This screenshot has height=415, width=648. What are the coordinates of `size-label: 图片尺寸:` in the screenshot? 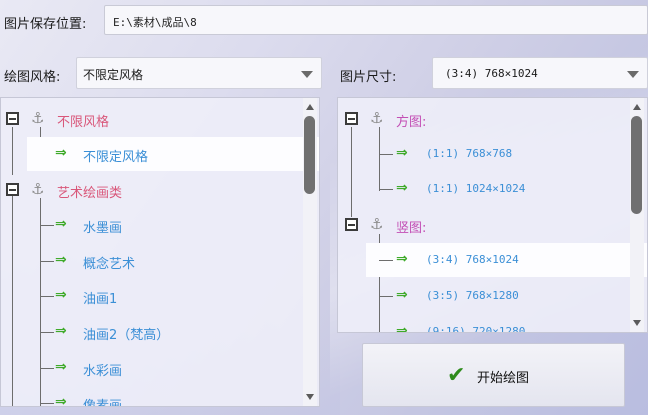 It's located at (368, 77).